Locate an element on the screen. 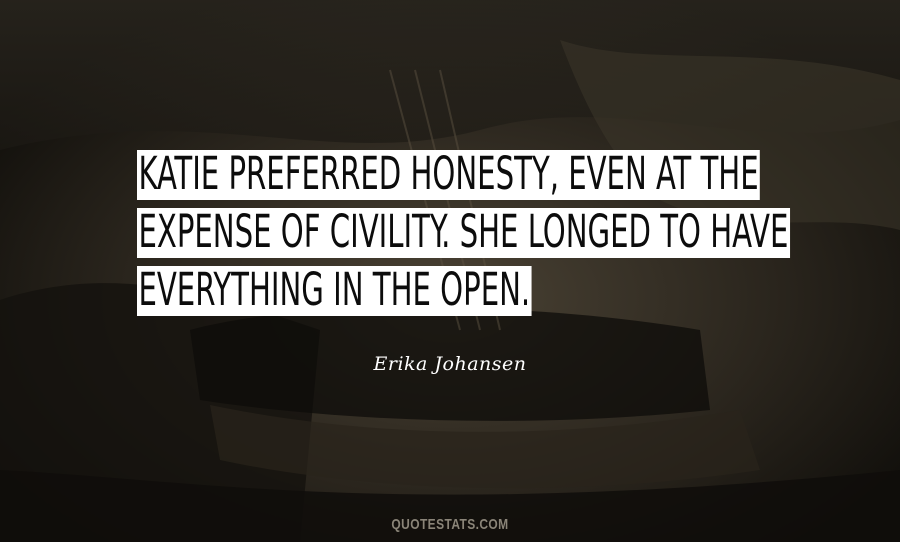 Image resolution: width=900 pixels, height=542 pixels. quote-line-text: KATIE PREFERRED HONESTY, EVEN AT THE is located at coordinates (449, 173).